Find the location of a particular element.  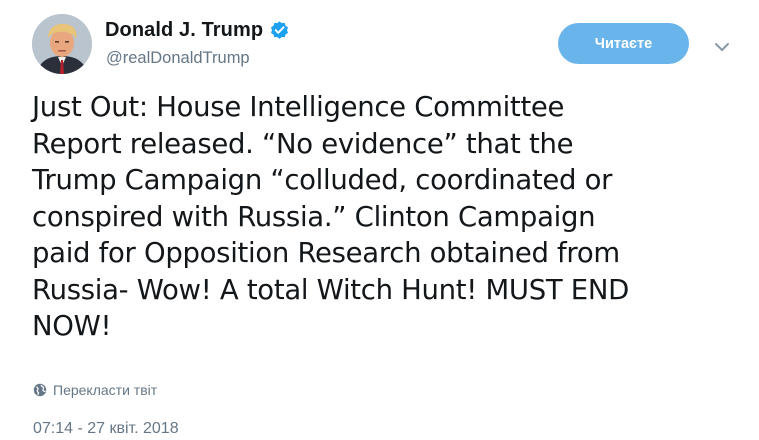

following-button: Читаєте is located at coordinates (623, 43).